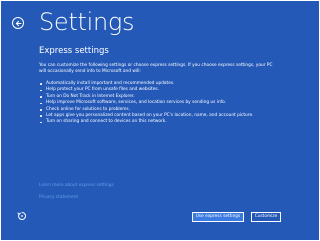  I want to click on back-arrow-icon, so click(18, 23).